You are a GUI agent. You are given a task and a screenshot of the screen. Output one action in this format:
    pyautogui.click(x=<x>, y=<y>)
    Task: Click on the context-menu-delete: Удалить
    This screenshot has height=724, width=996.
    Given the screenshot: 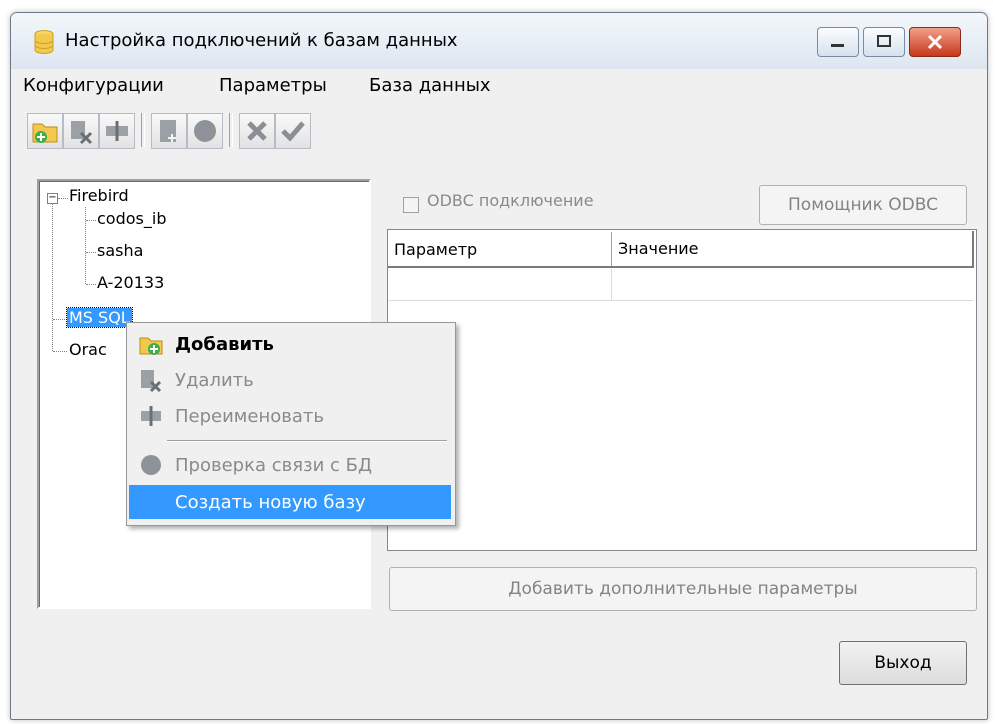 What is the action you would take?
    pyautogui.click(x=290, y=380)
    